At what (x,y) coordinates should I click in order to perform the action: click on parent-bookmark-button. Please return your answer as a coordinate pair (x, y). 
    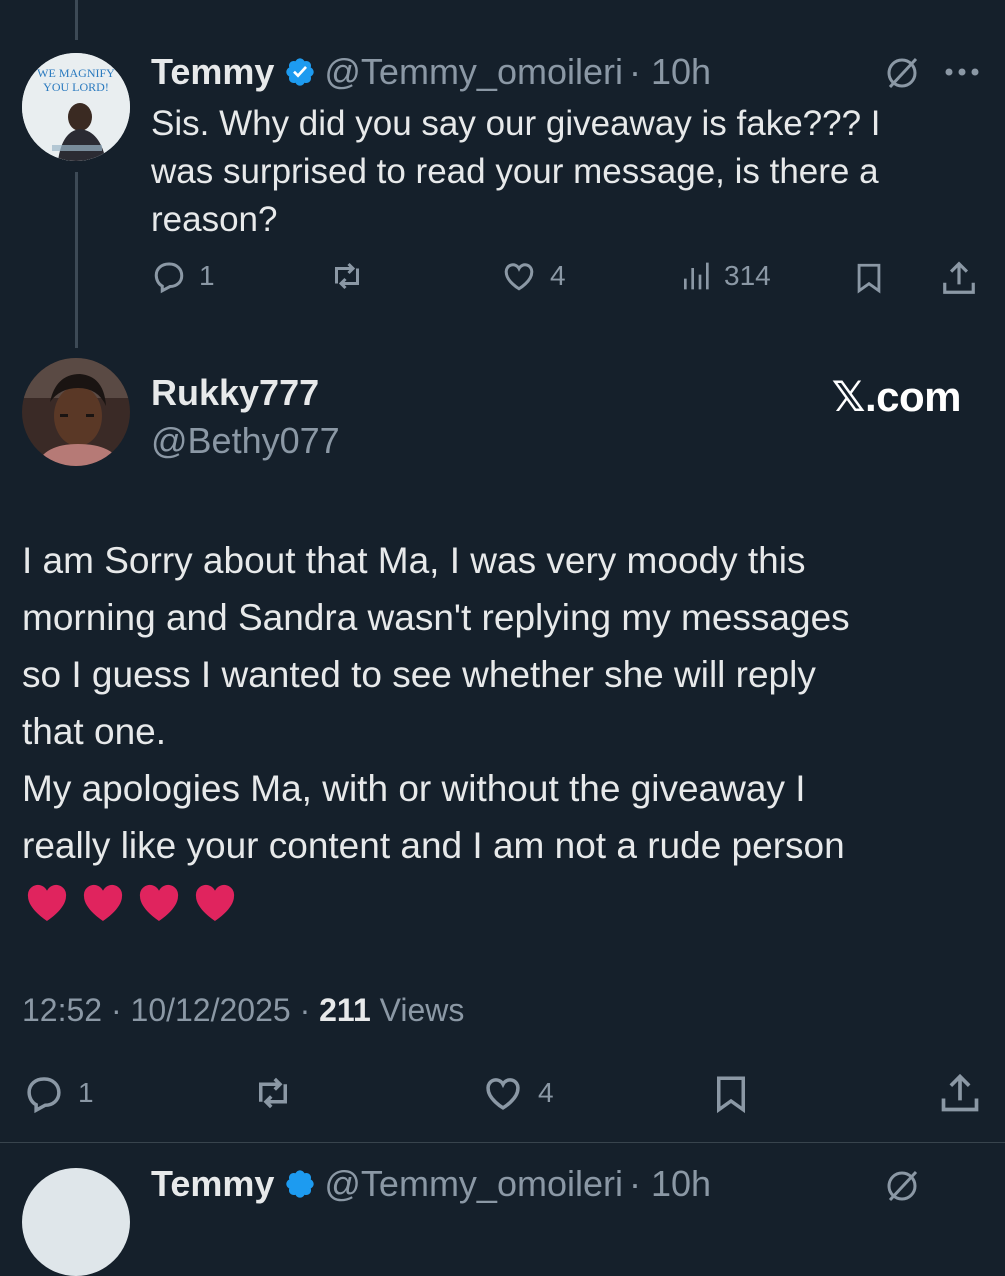
    Looking at the image, I should click on (869, 278).